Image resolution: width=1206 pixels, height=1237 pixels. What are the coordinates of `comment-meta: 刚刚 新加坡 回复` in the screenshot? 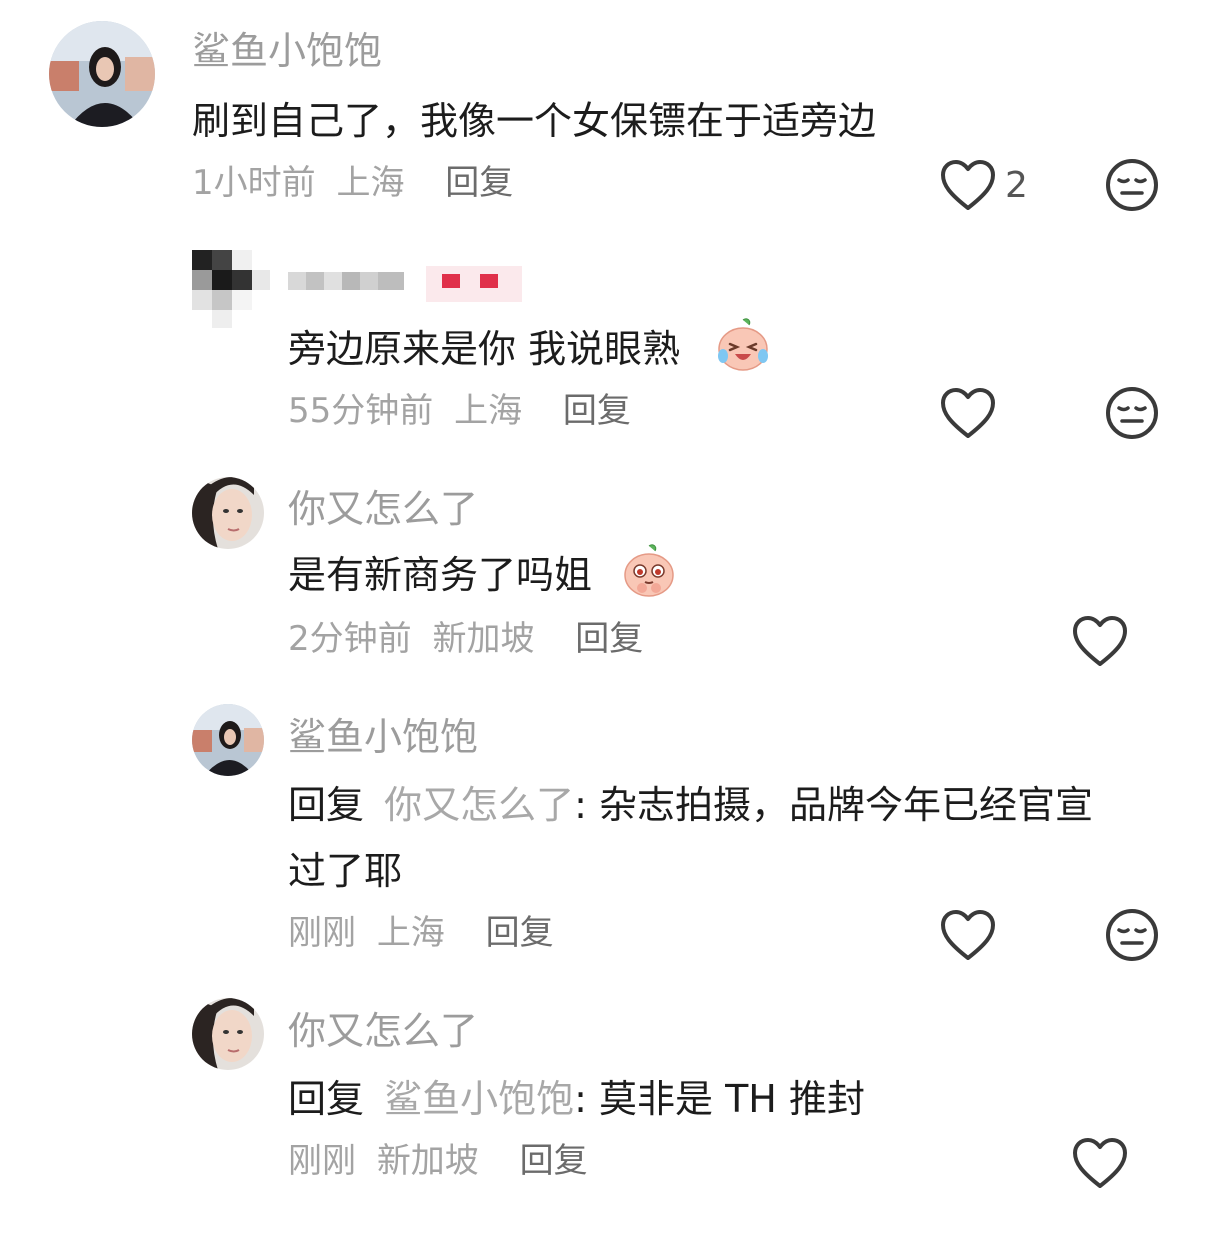 It's located at (438, 1161).